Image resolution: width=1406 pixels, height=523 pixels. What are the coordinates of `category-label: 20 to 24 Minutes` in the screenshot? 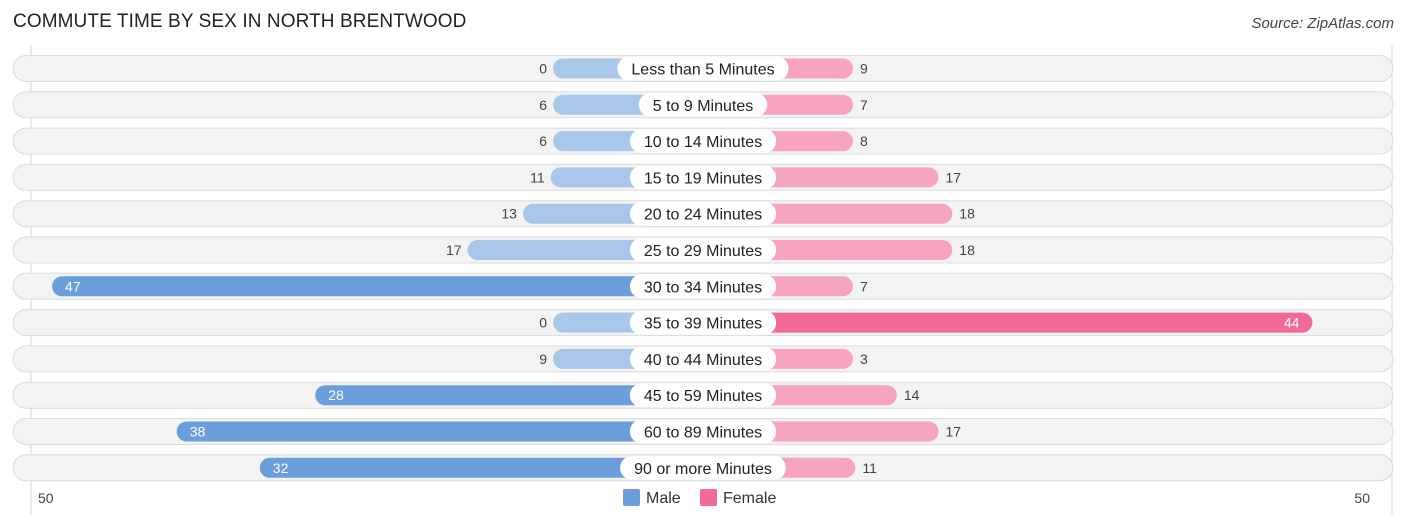 It's located at (703, 215).